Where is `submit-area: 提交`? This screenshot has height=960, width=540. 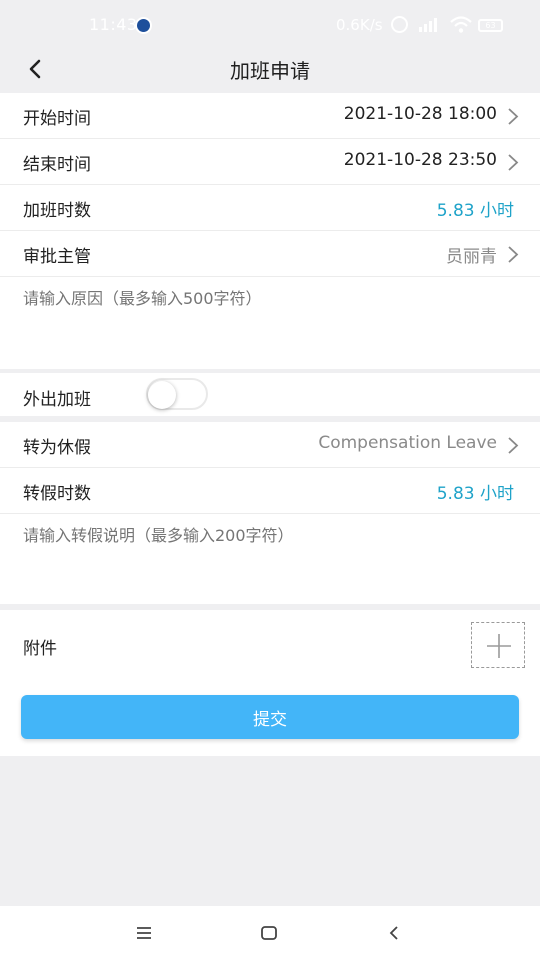 submit-area: 提交 is located at coordinates (270, 717).